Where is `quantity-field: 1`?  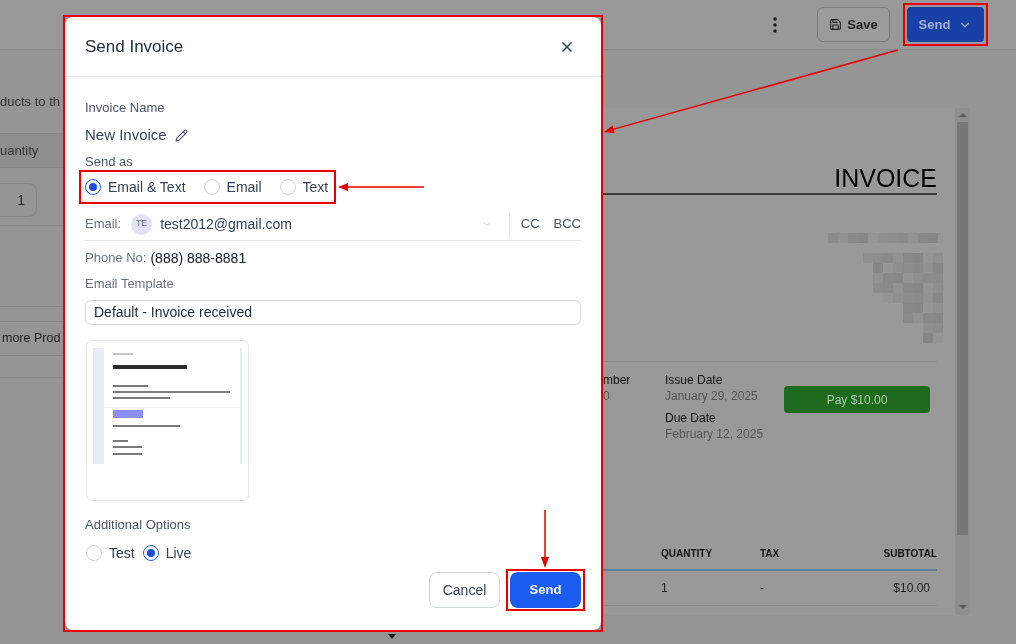
quantity-field: 1 is located at coordinates (18, 200).